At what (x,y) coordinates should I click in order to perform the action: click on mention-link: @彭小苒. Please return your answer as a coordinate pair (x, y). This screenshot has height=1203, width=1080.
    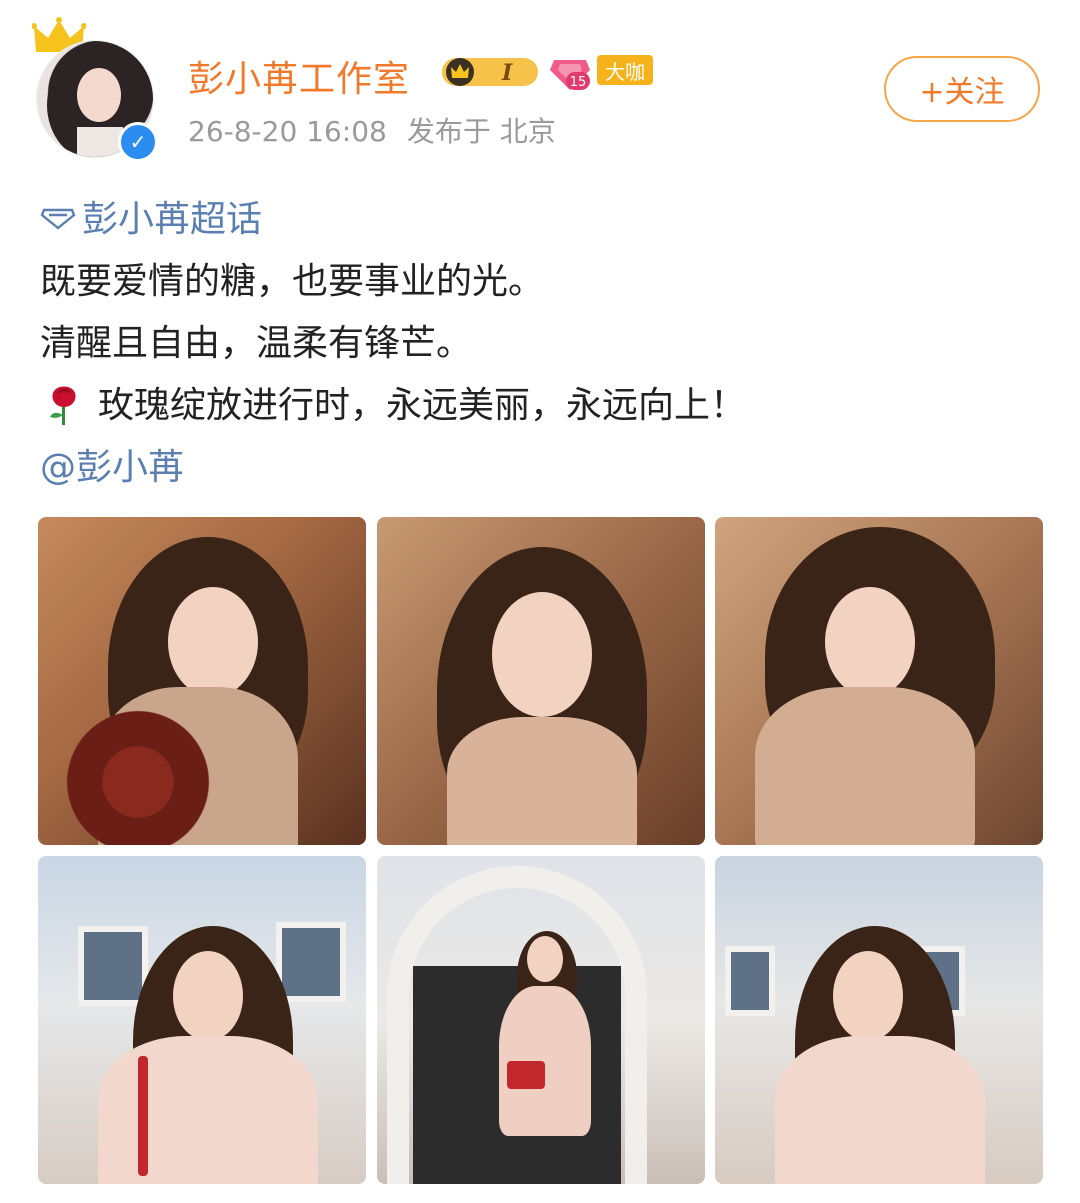
    Looking at the image, I should click on (112, 464).